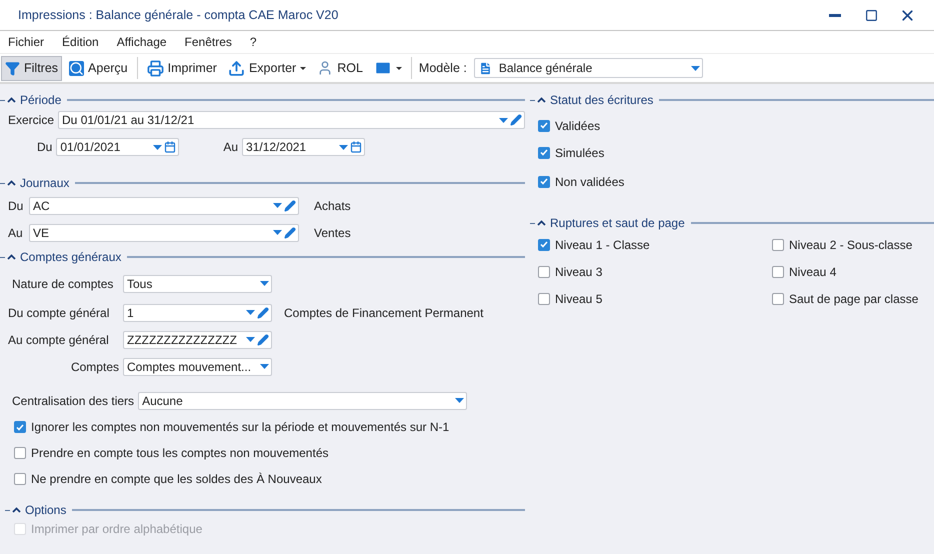 Image resolution: width=934 pixels, height=554 pixels. What do you see at coordinates (98, 68) in the screenshot?
I see `toolbar-button: Aperçu` at bounding box center [98, 68].